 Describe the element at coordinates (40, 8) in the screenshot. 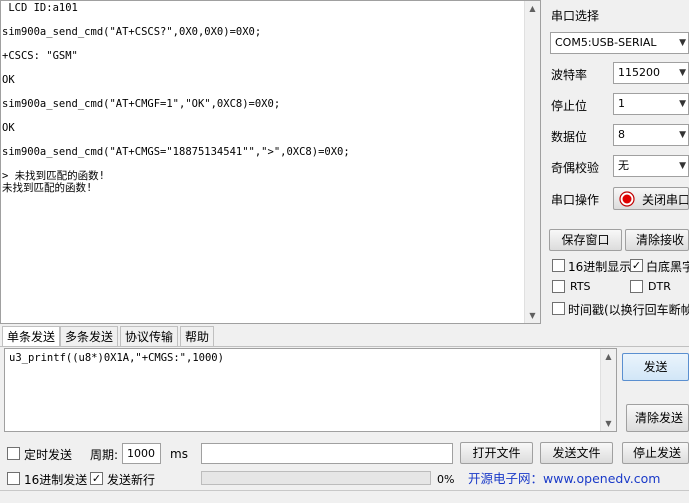

I see `receive-line: LCD ID:a101` at that location.